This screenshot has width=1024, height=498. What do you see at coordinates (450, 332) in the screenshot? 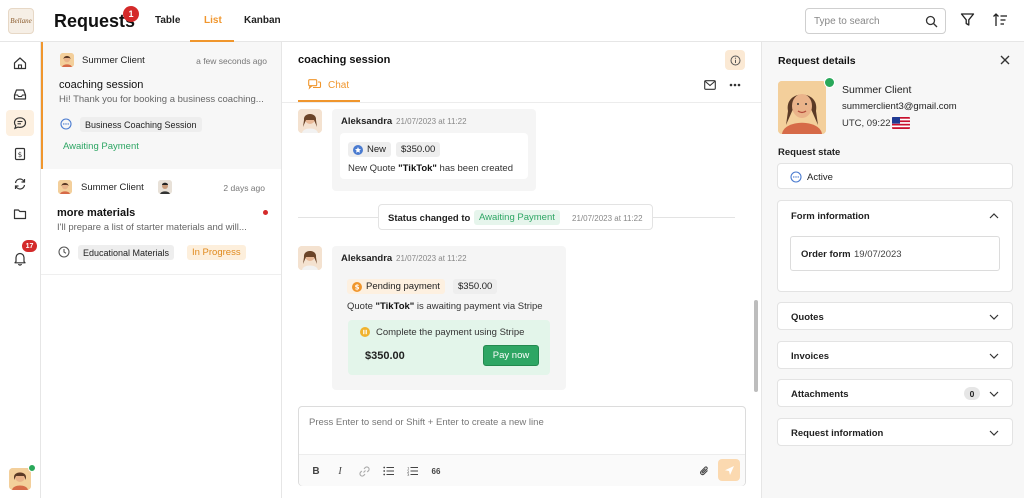
I see `payment-prompt: Complete the payment using Stripe` at bounding box center [450, 332].